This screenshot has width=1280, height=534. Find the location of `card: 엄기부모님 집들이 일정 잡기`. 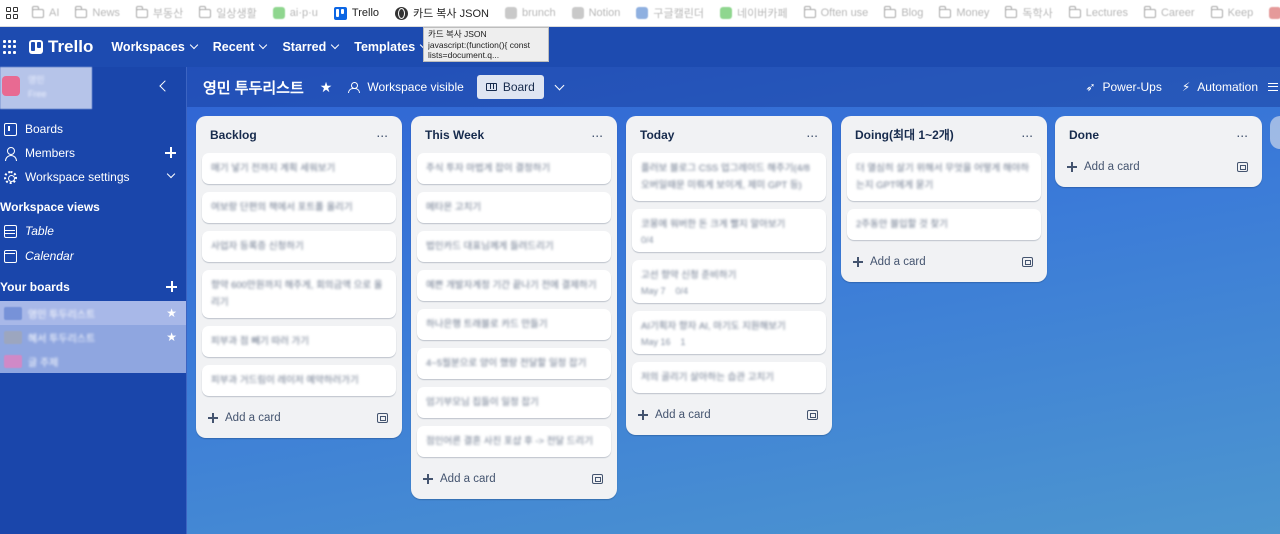

card: 엄기부모님 집들이 일정 잡기 is located at coordinates (514, 402).